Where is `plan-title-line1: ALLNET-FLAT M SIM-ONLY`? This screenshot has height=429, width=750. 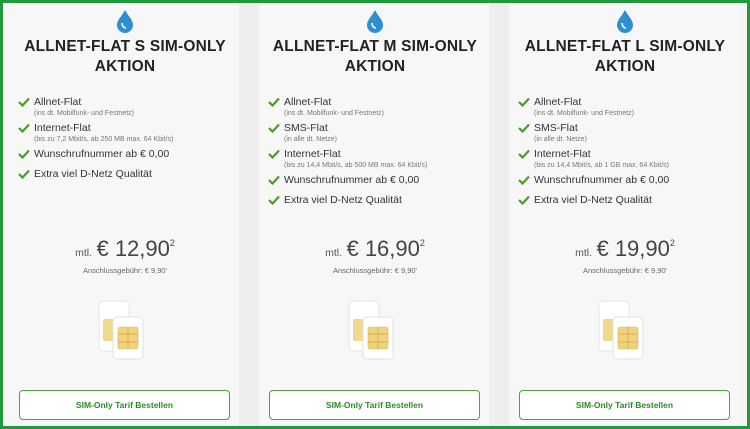 plan-title-line1: ALLNET-FLAT M SIM-ONLY is located at coordinates (375, 46).